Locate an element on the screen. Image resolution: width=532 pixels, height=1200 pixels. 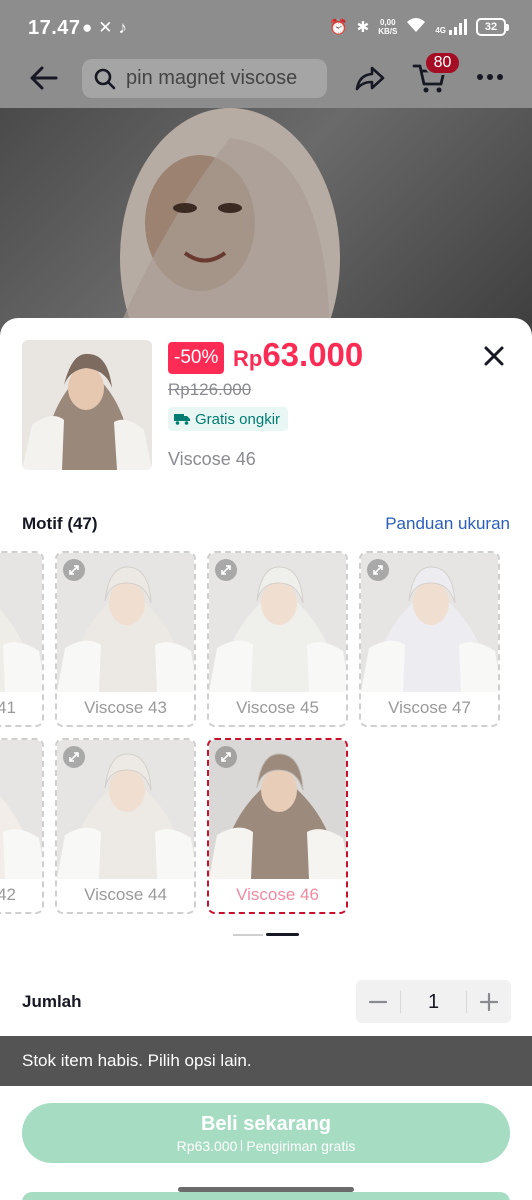
grid-page-indicator is located at coordinates (266, 935).